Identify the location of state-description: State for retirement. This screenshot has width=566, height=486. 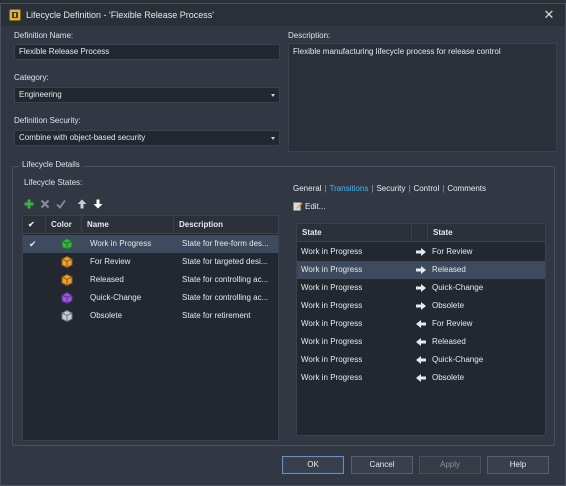
(216, 315).